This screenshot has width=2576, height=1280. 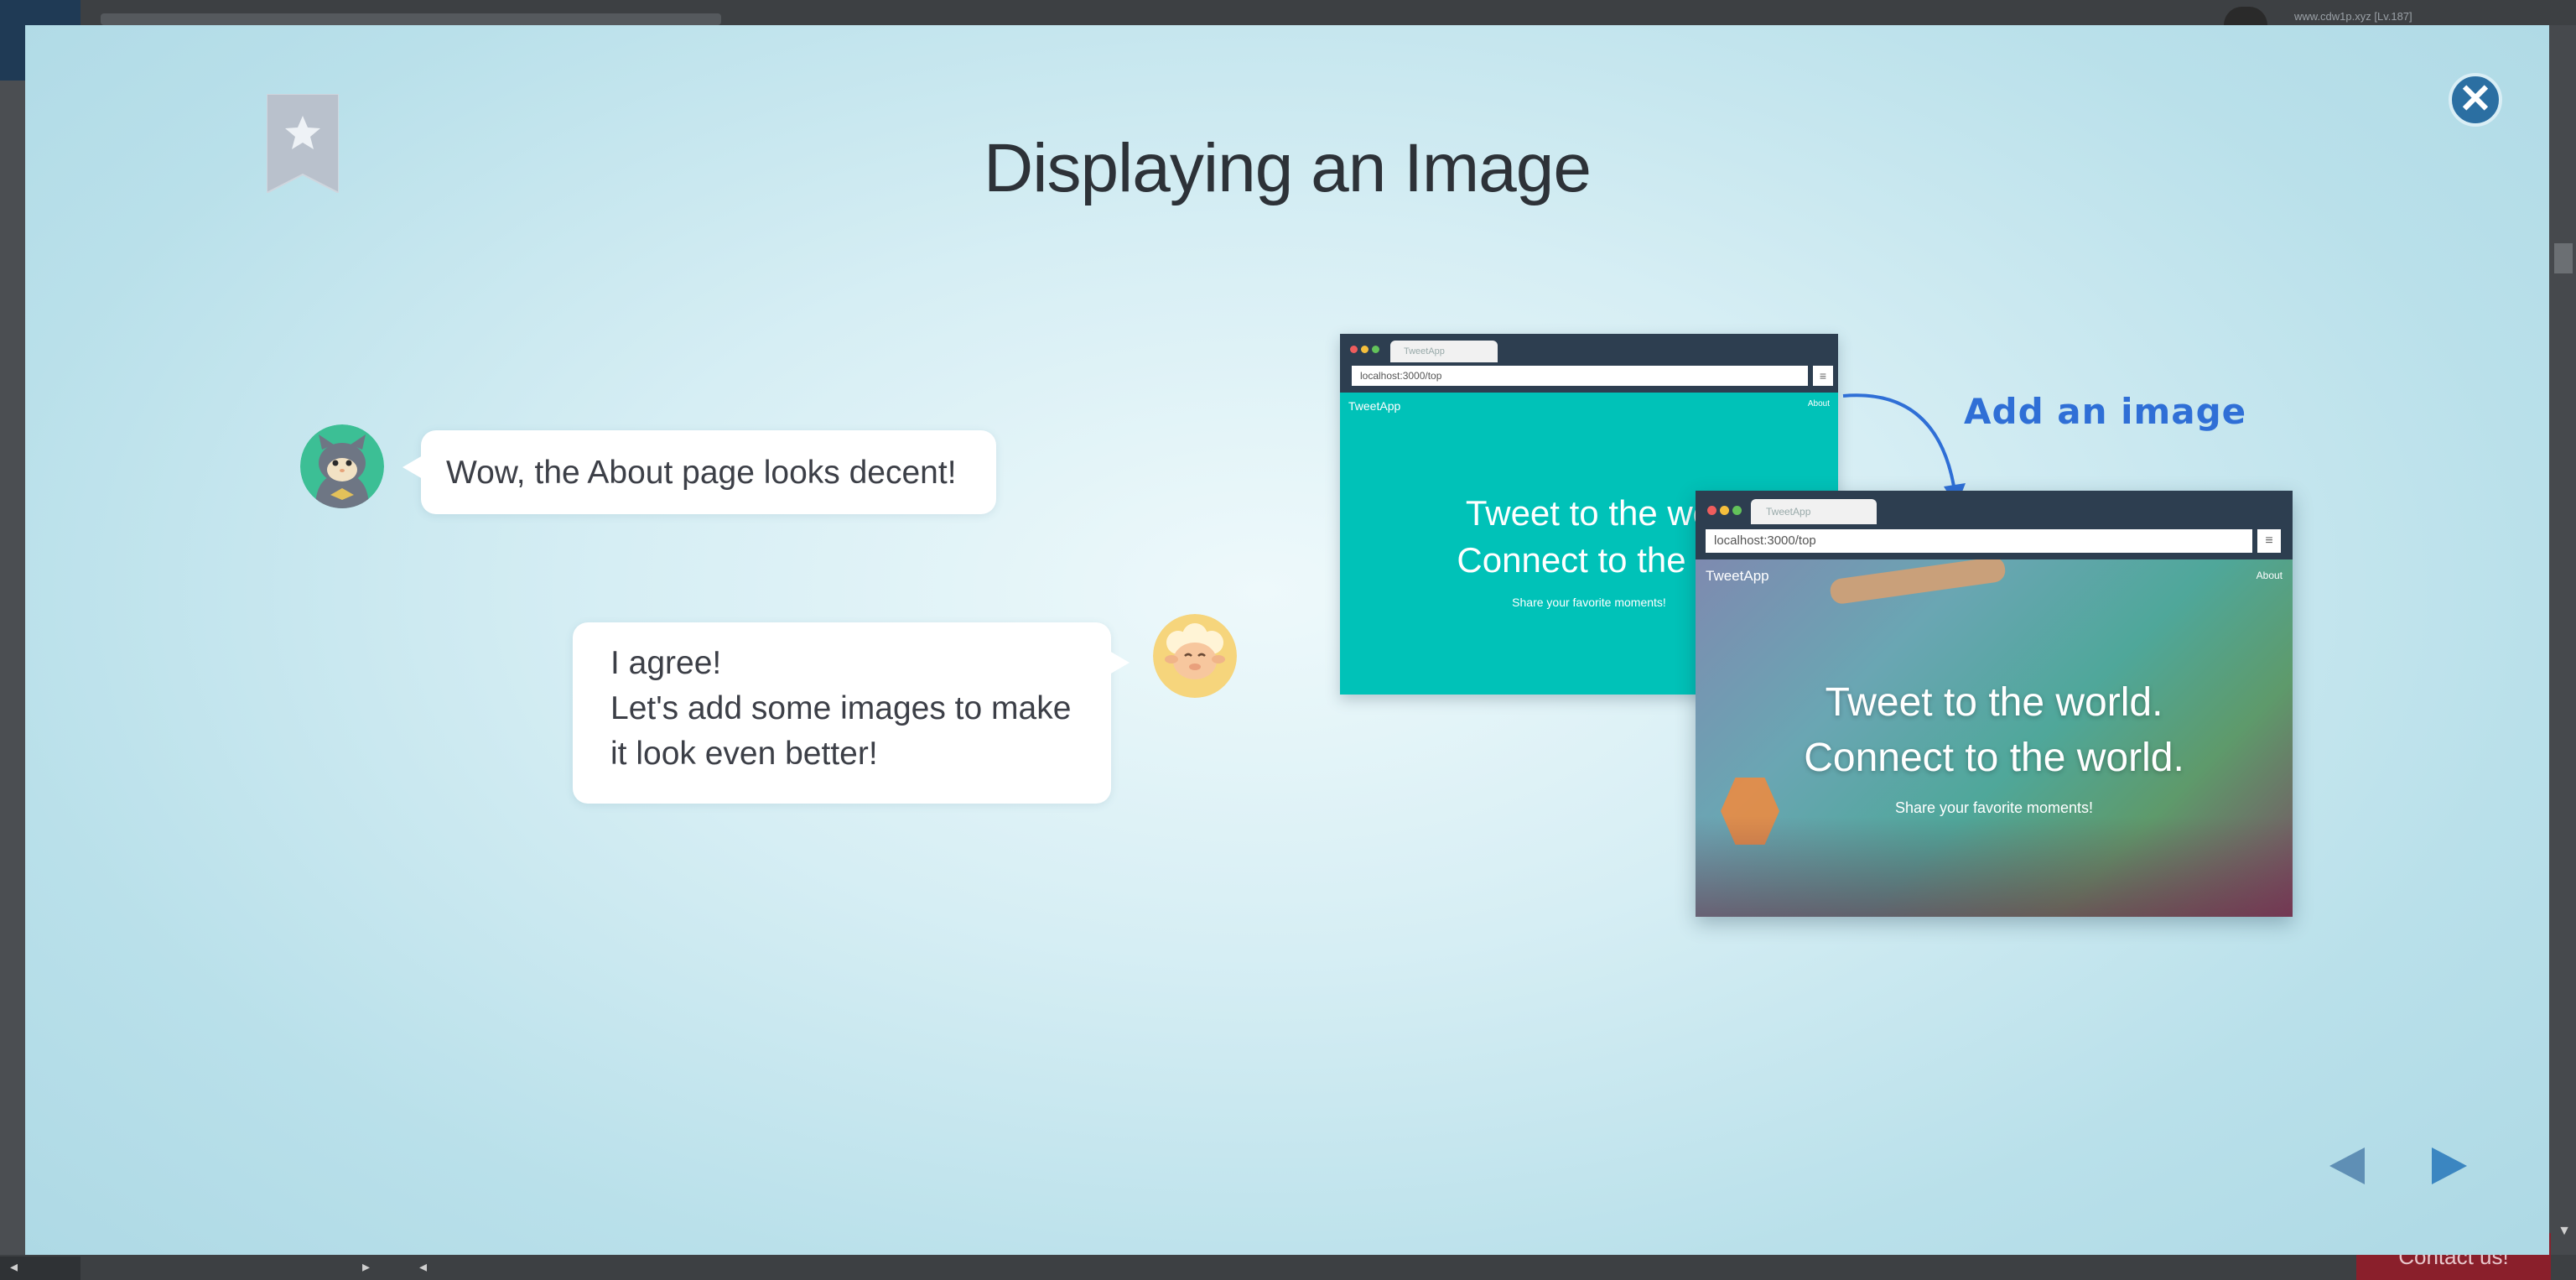 I want to click on chat-bubble-cat: Wow, the About page looks decent!, so click(x=699, y=472).